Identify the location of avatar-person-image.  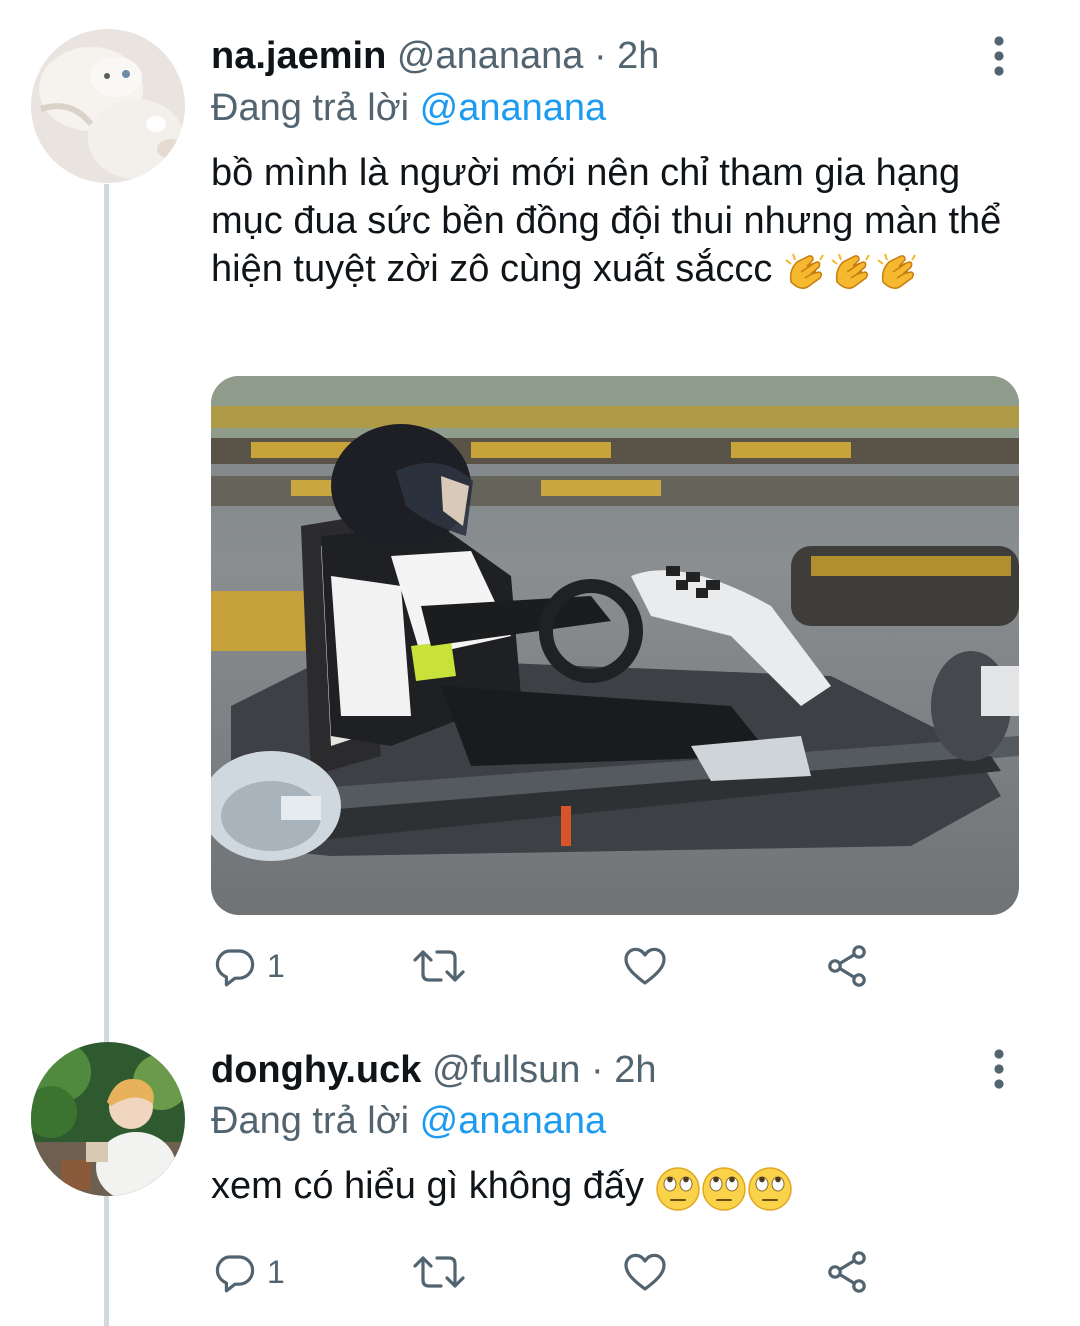
(108, 1119).